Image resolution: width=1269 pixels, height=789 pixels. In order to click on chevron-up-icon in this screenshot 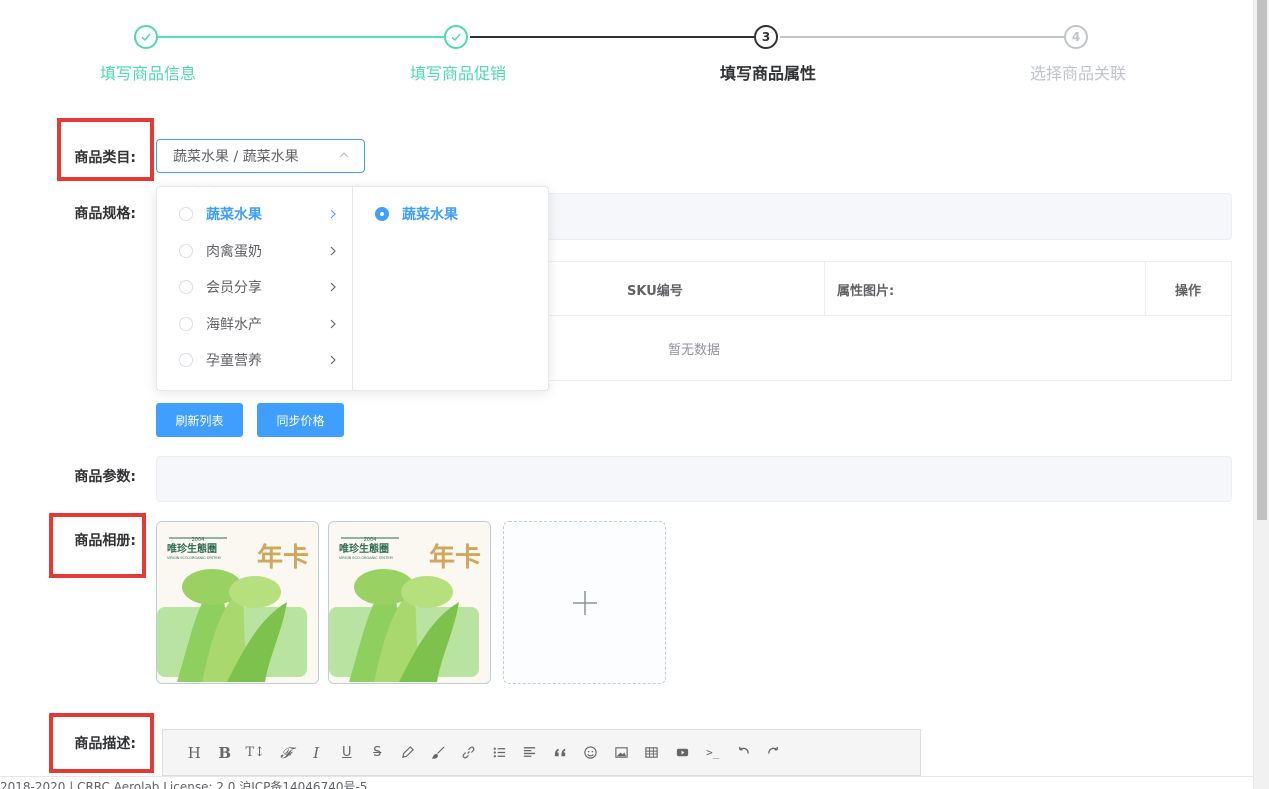, I will do `click(344, 155)`.